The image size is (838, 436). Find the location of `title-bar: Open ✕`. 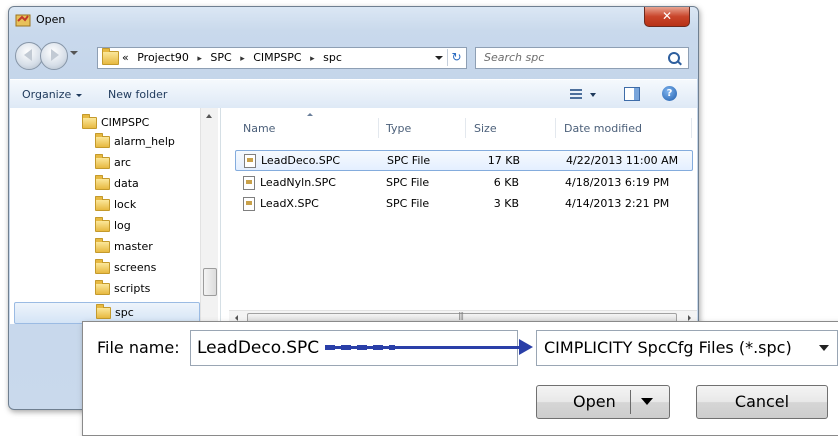

title-bar: Open ✕ is located at coordinates (353, 20).